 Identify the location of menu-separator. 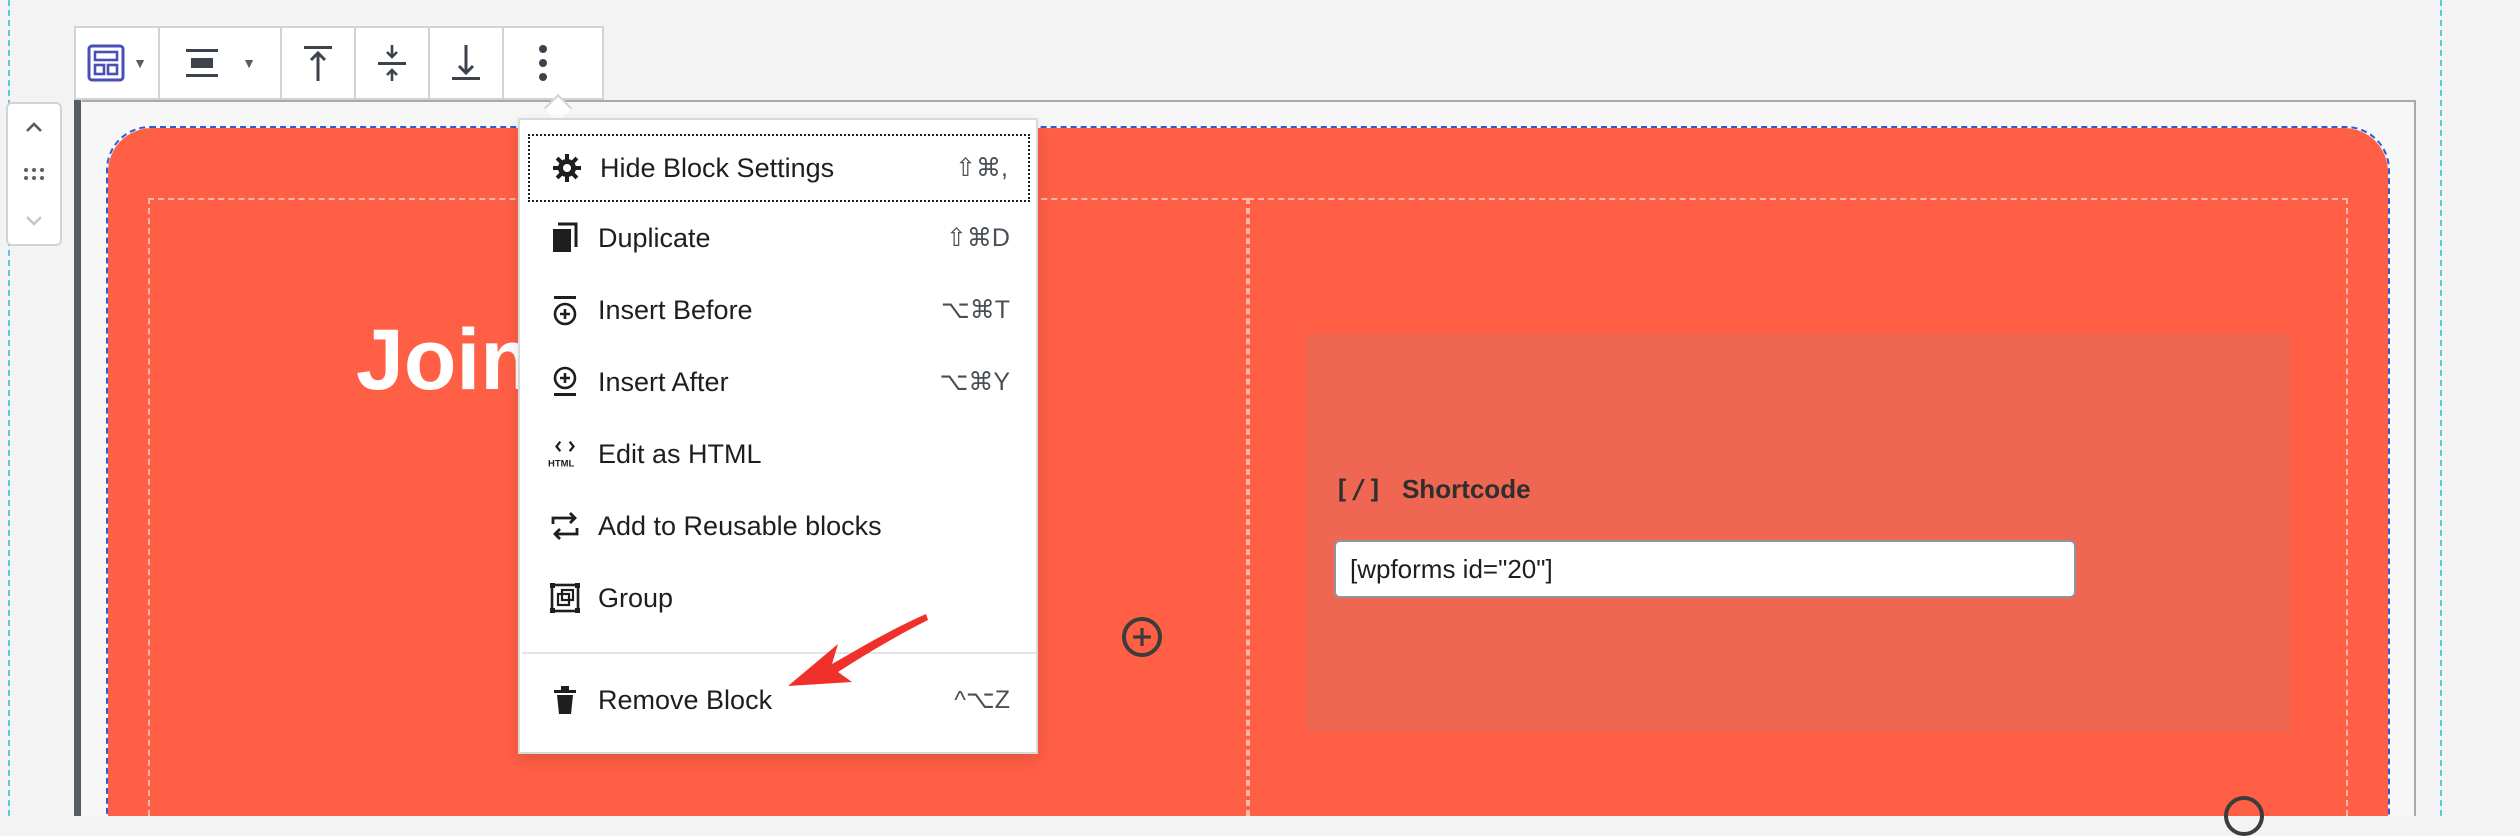
(779, 653).